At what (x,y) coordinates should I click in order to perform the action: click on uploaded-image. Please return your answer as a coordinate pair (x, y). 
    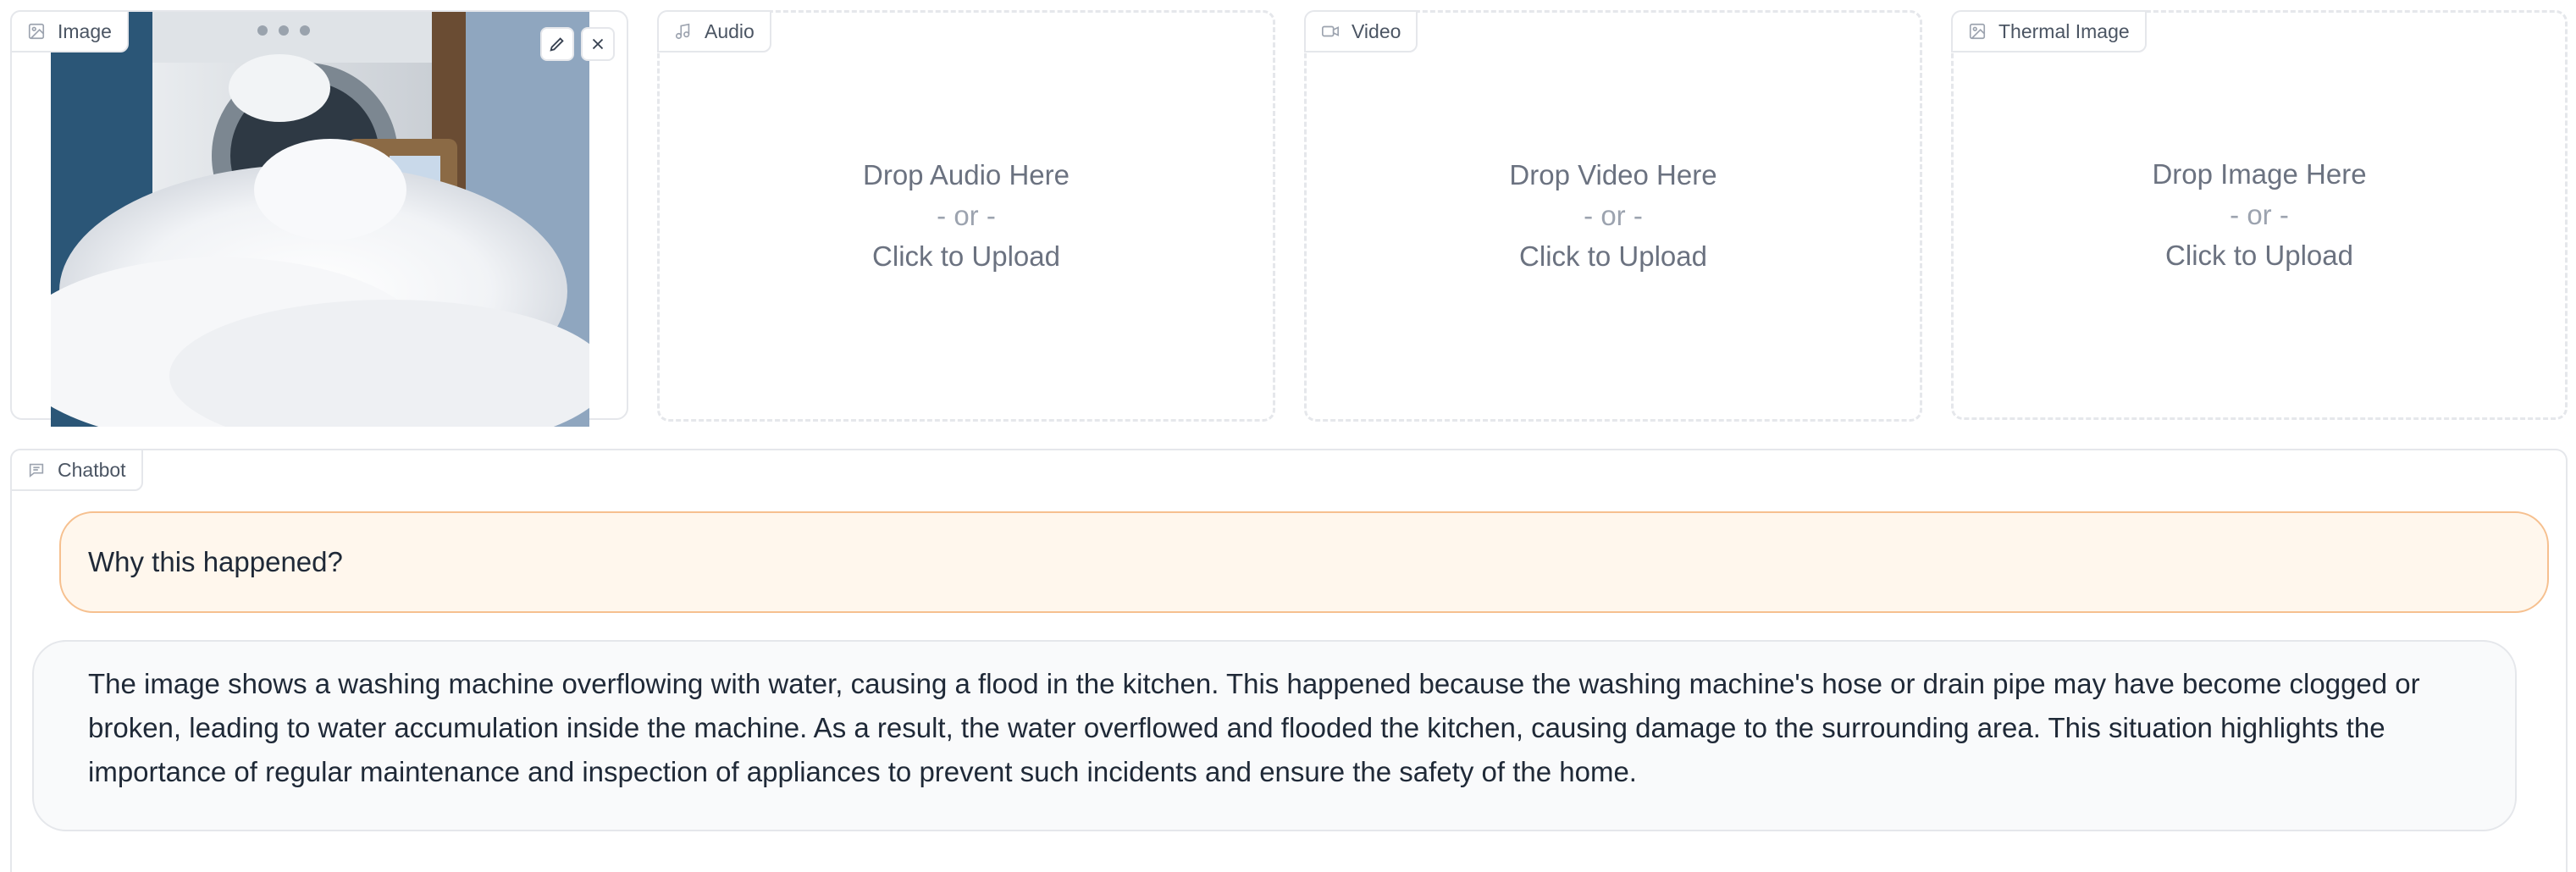
    Looking at the image, I should click on (320, 220).